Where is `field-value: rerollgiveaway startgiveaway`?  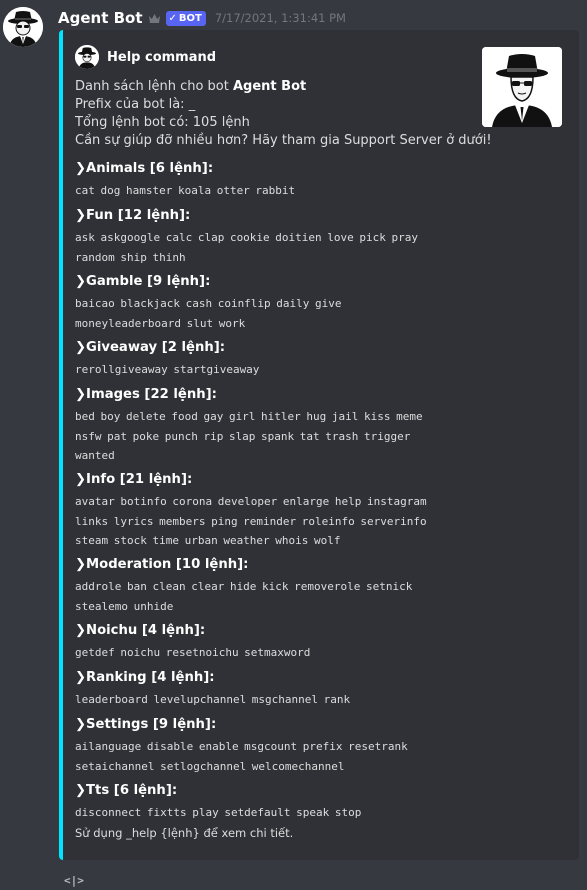 field-value: rerollgiveaway startgiveaway is located at coordinates (325, 370).